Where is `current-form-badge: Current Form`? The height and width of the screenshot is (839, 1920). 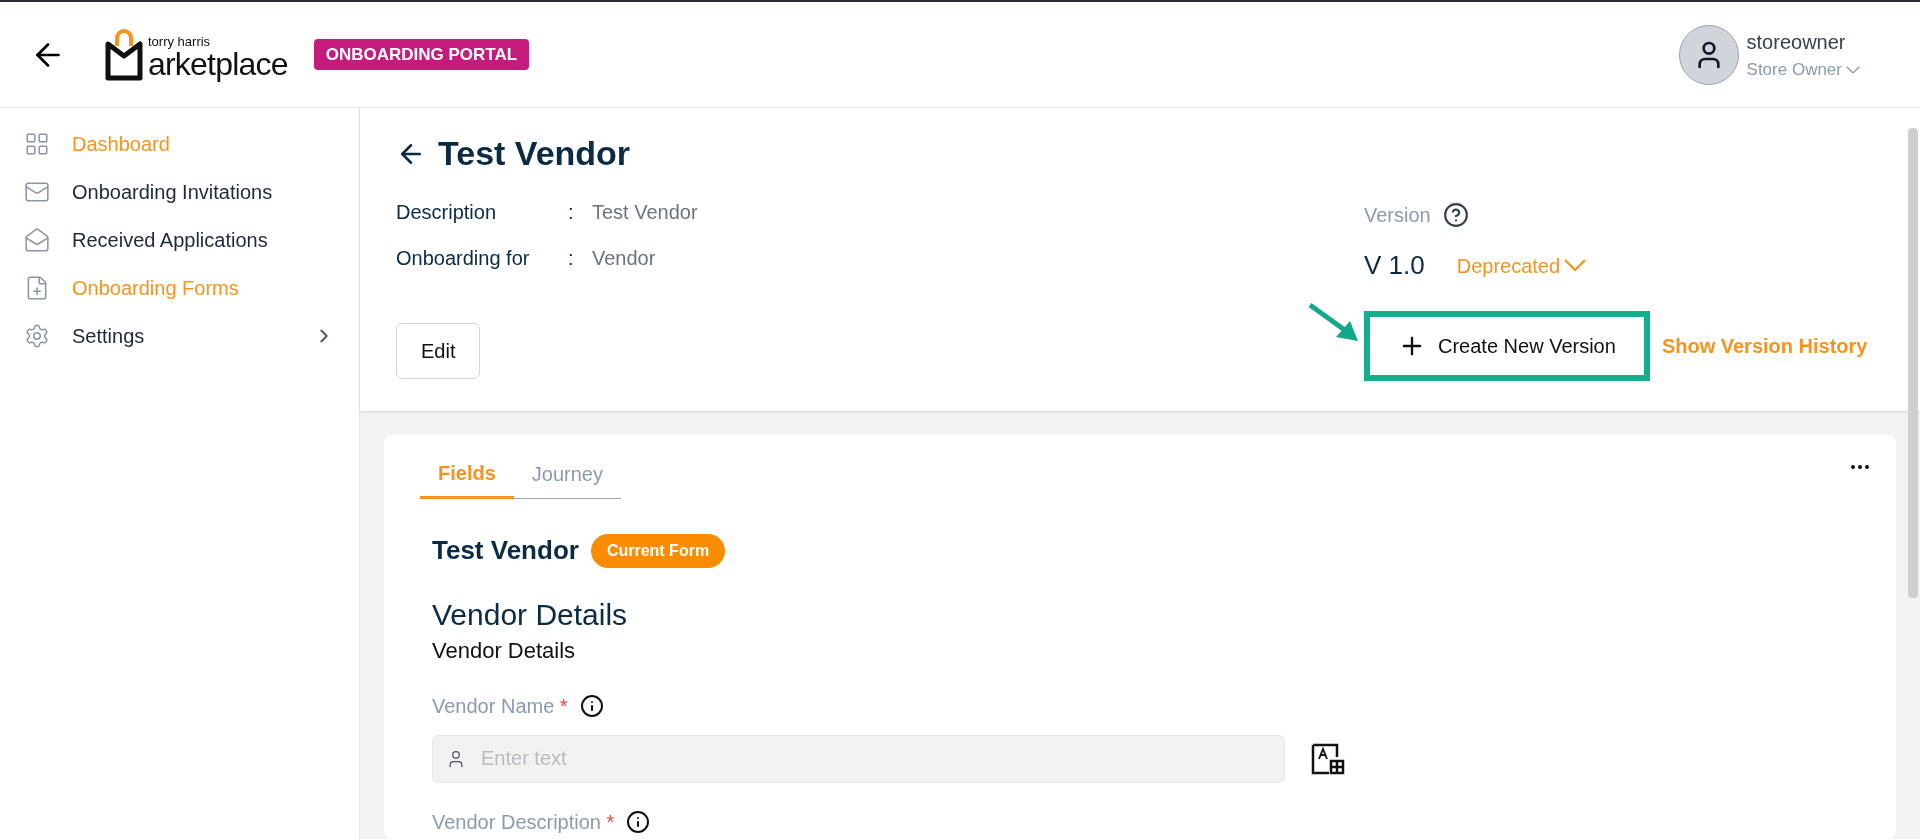
current-form-badge: Current Form is located at coordinates (658, 550).